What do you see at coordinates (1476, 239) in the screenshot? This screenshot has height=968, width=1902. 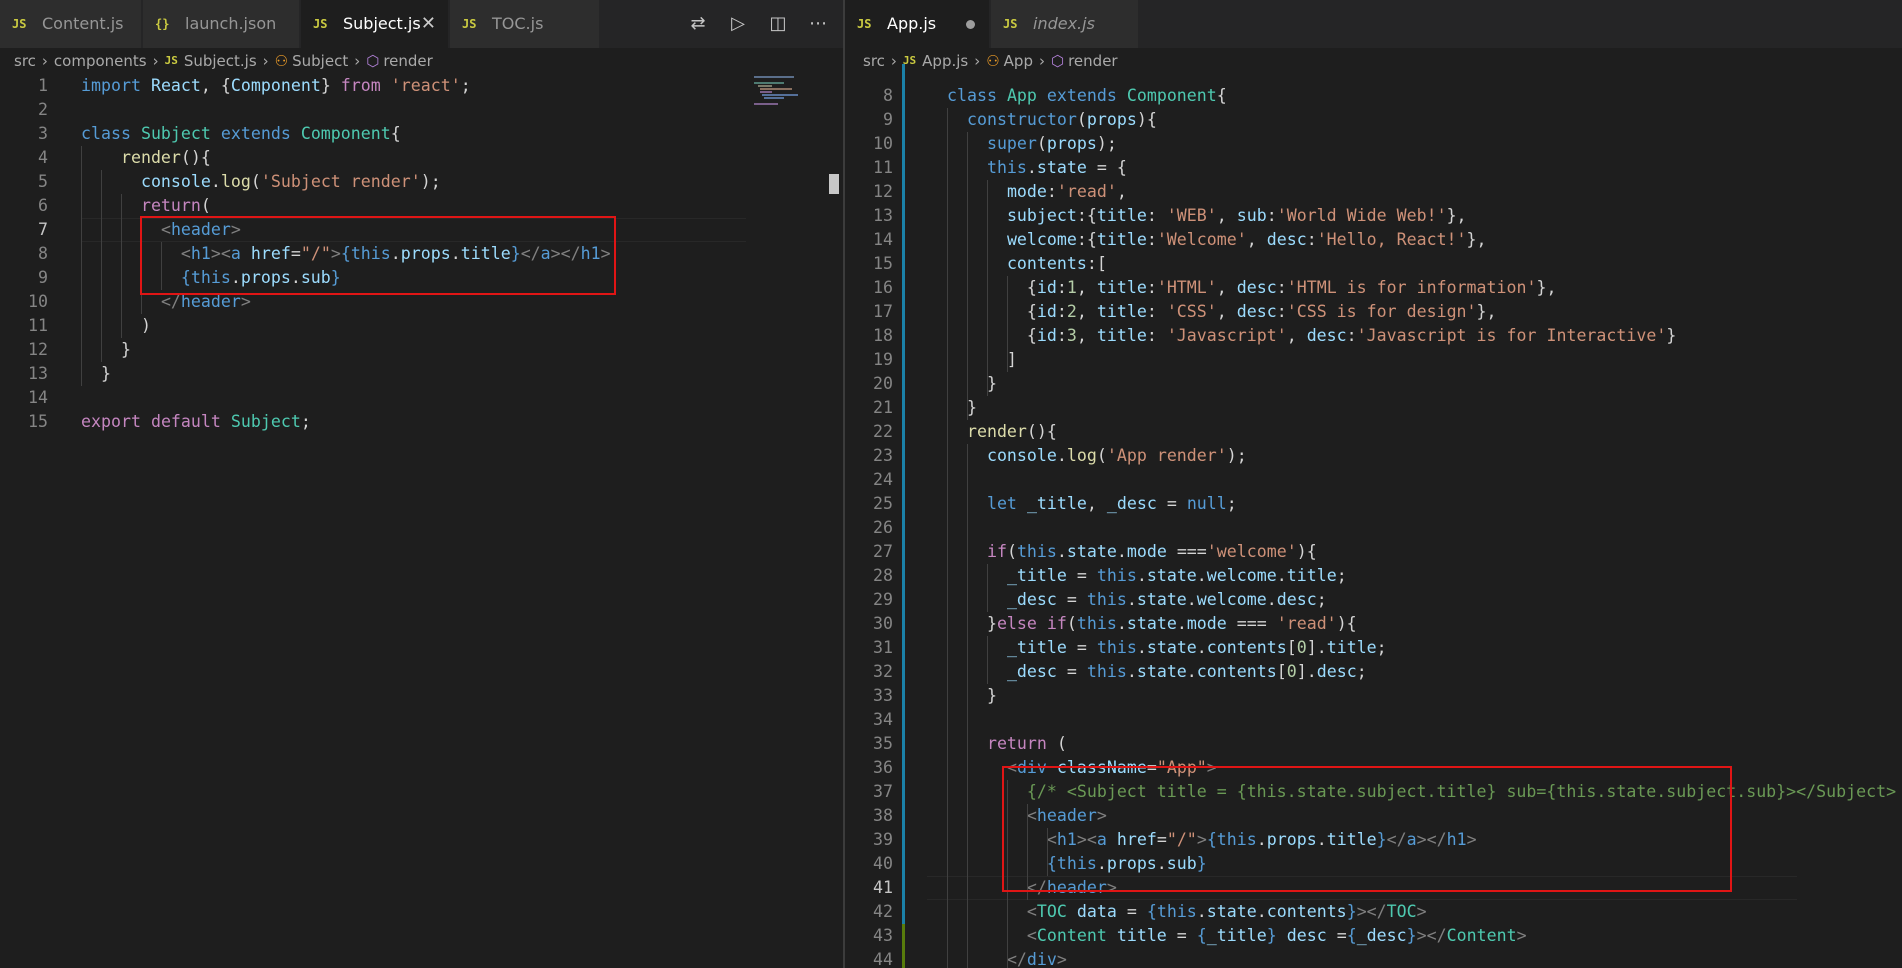 I see `code-token: },` at bounding box center [1476, 239].